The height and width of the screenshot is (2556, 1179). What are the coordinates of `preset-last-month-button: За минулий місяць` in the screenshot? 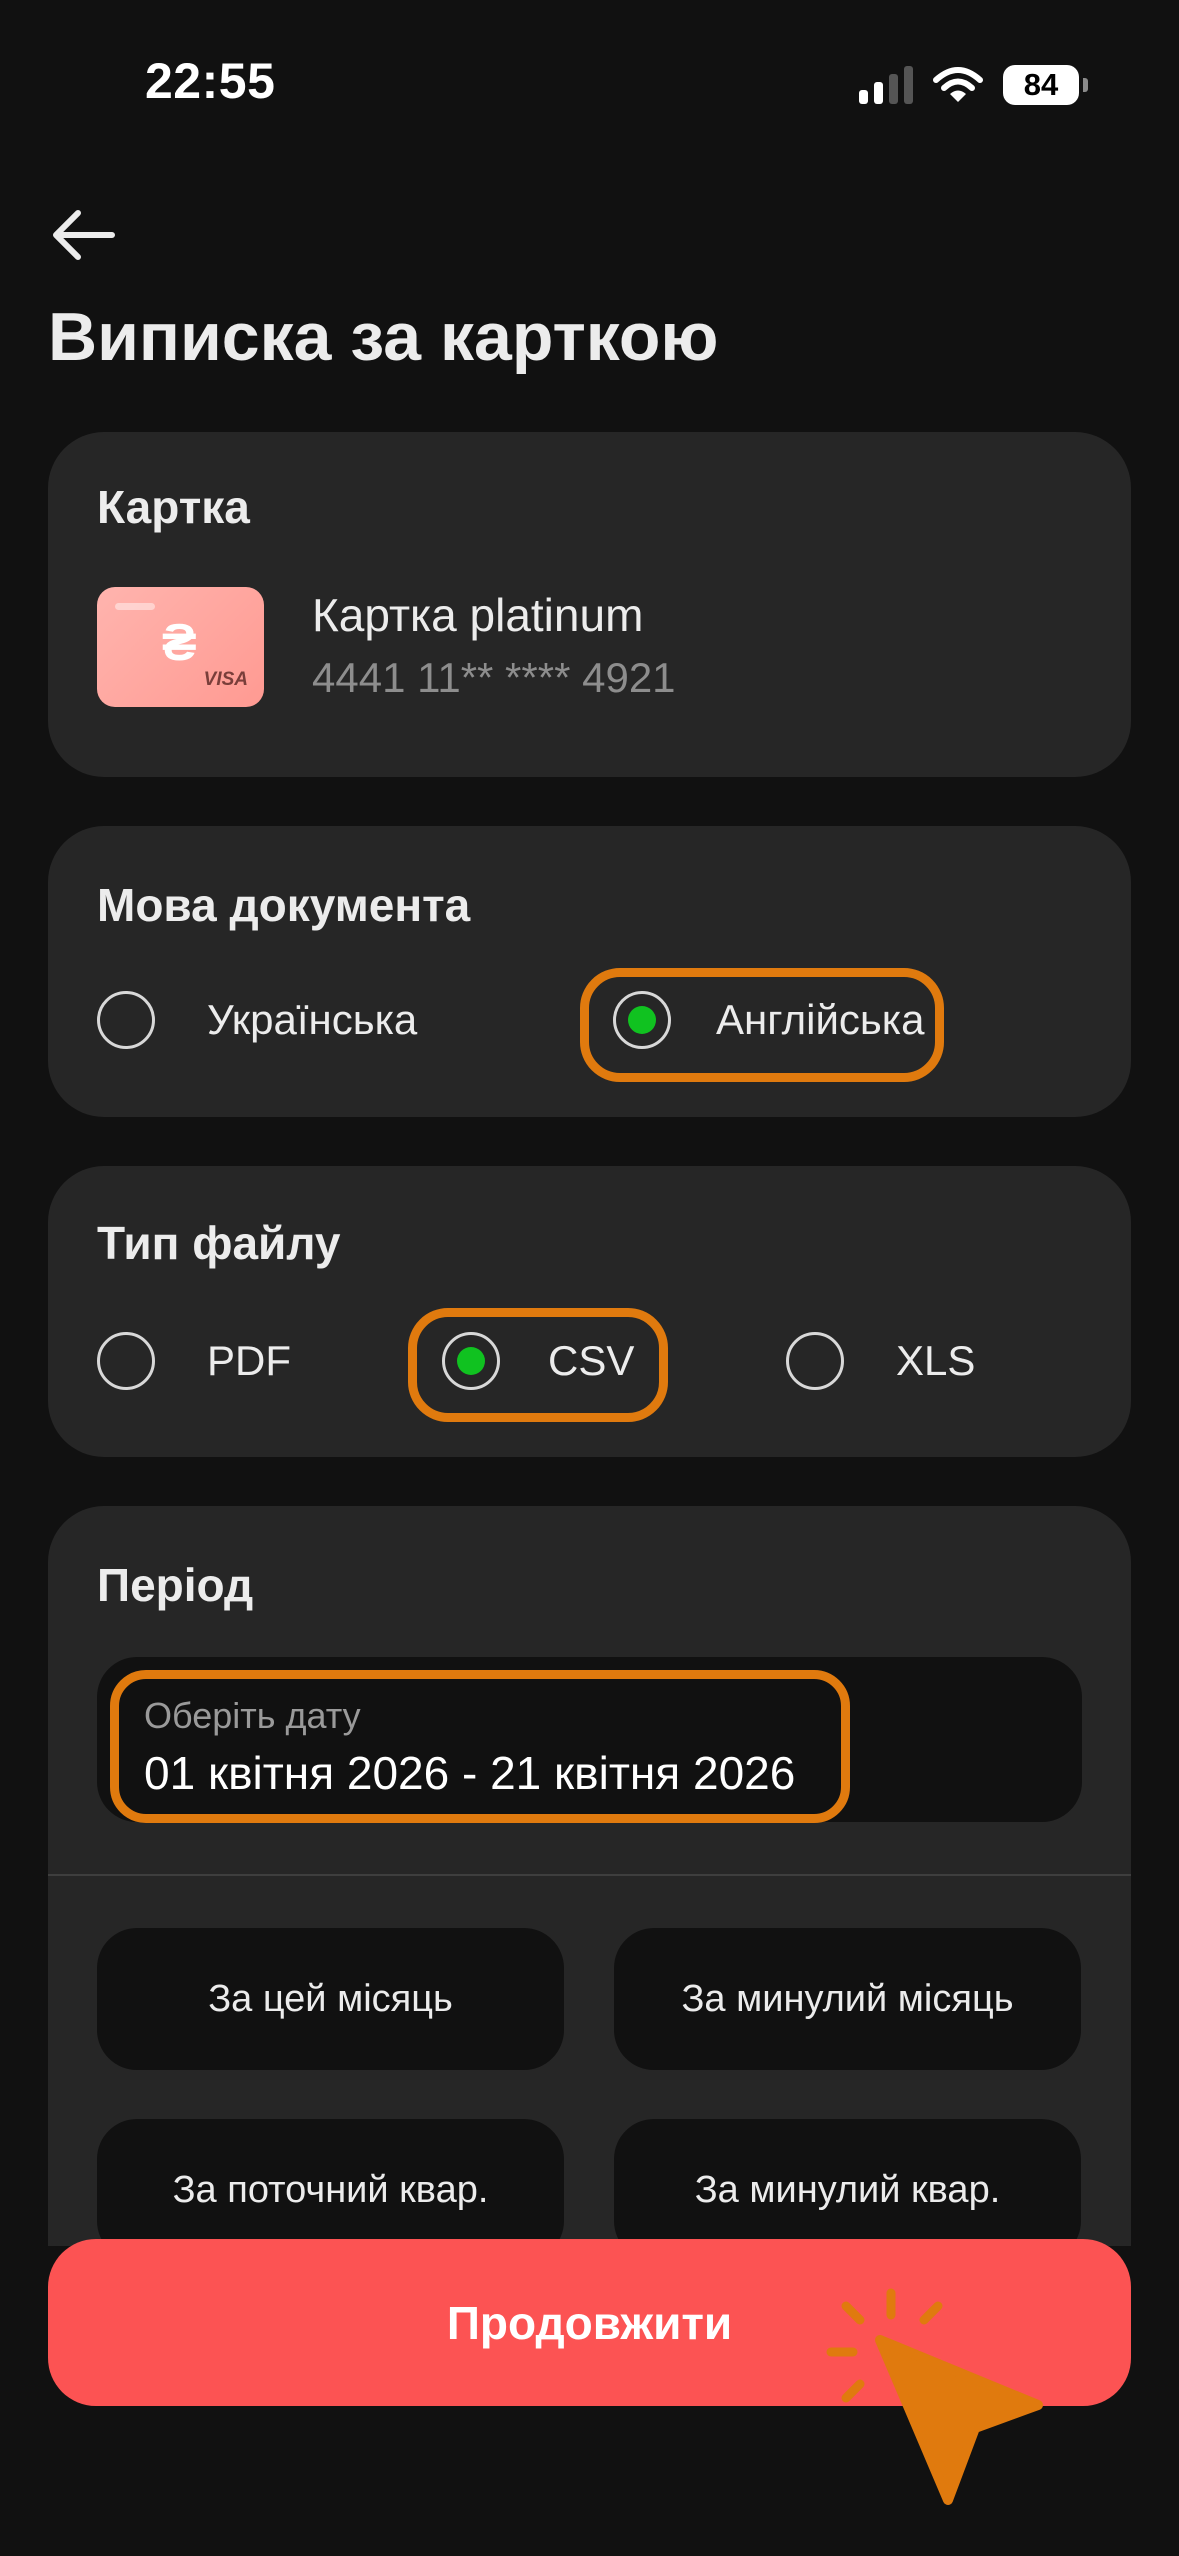 It's located at (847, 1999).